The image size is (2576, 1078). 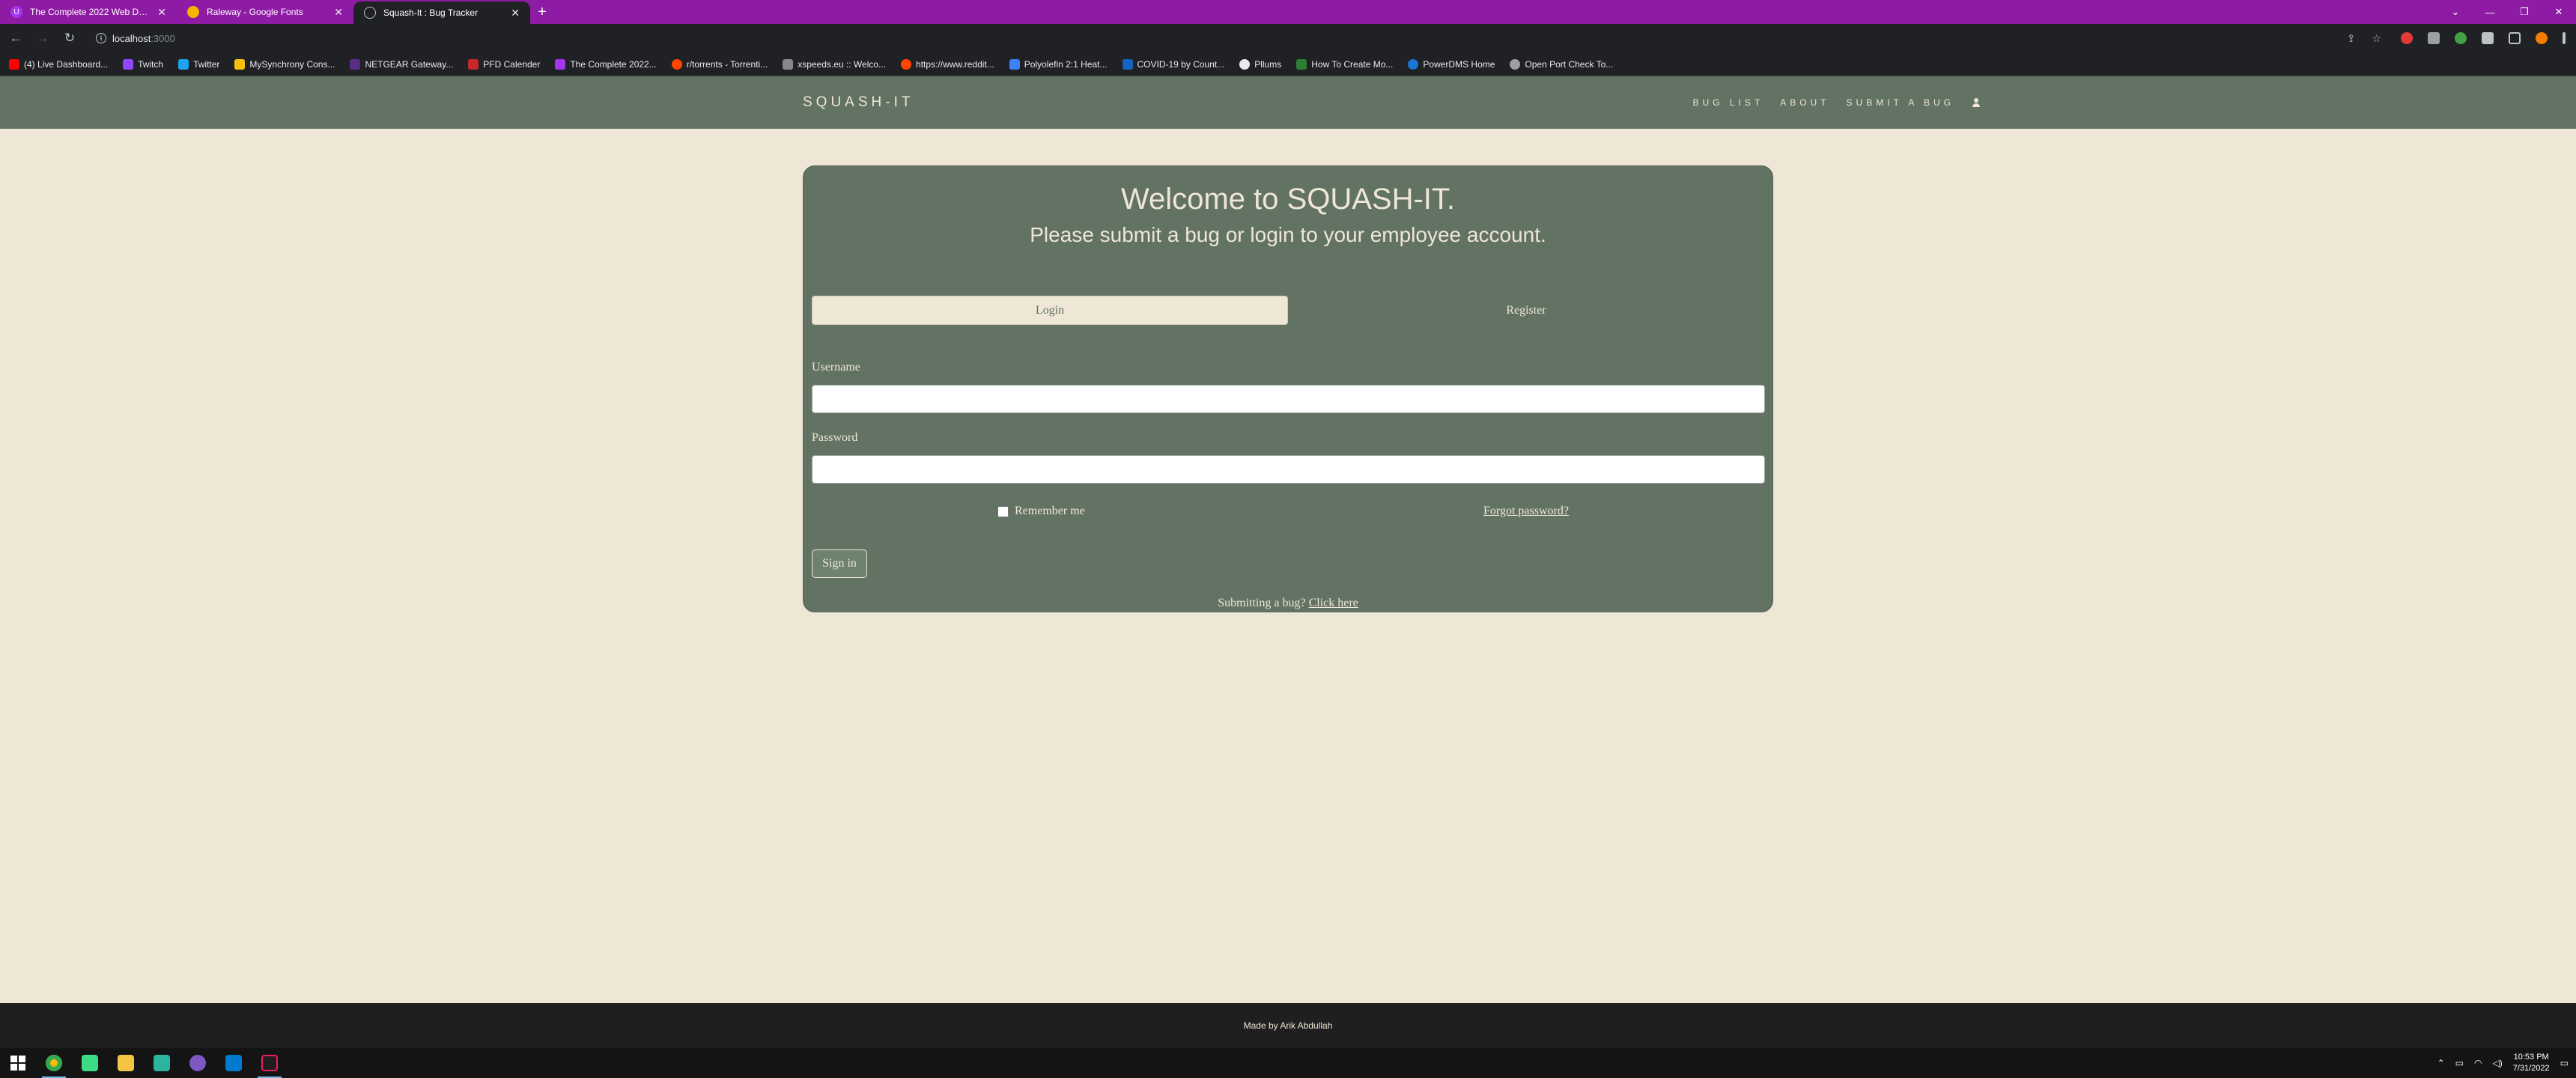 I want to click on remember-me-checkbox, so click(x=1003, y=511).